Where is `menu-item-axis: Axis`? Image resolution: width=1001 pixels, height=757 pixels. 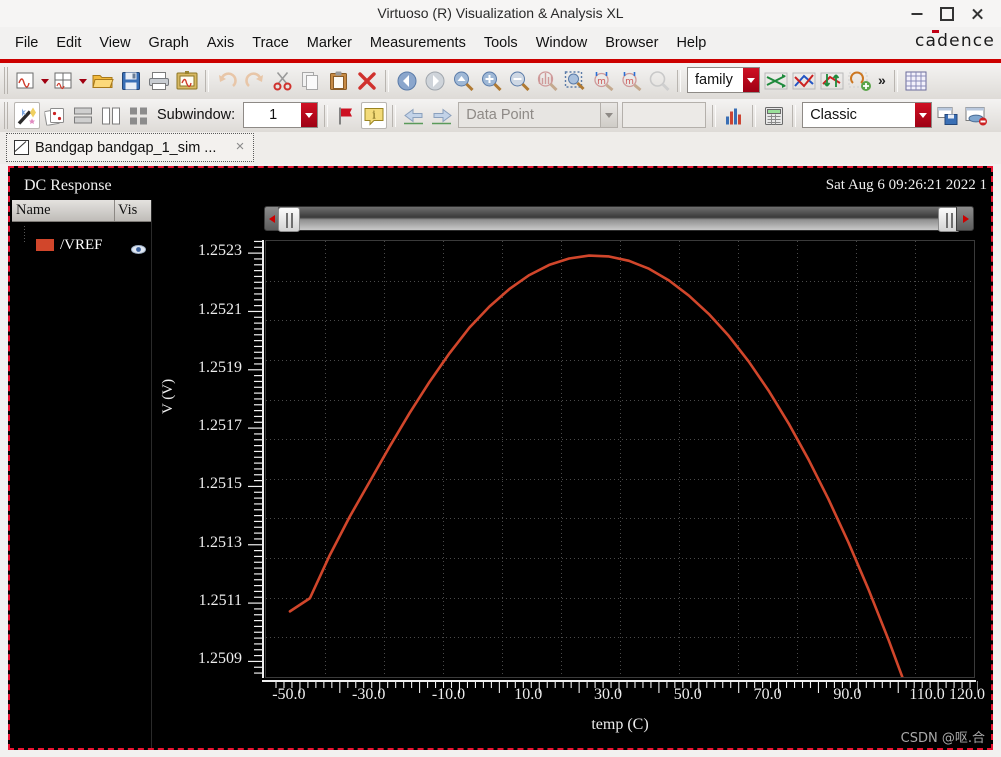 menu-item-axis: Axis is located at coordinates (220, 43).